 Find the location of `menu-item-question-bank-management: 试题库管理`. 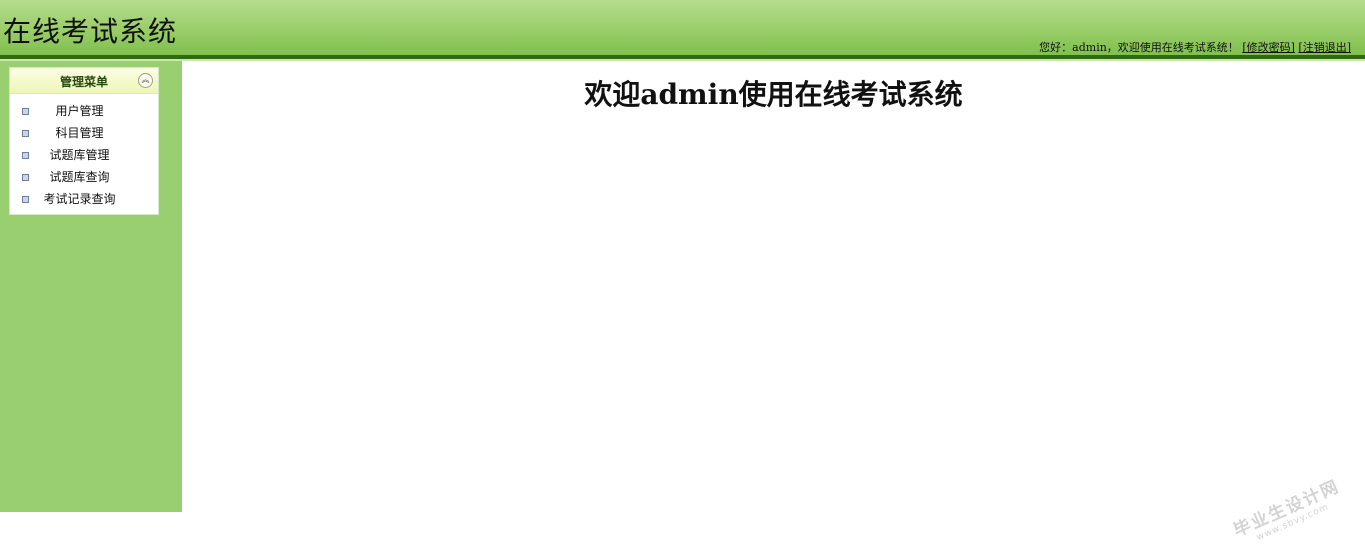

menu-item-question-bank-management: 试题库管理 is located at coordinates (84, 155).